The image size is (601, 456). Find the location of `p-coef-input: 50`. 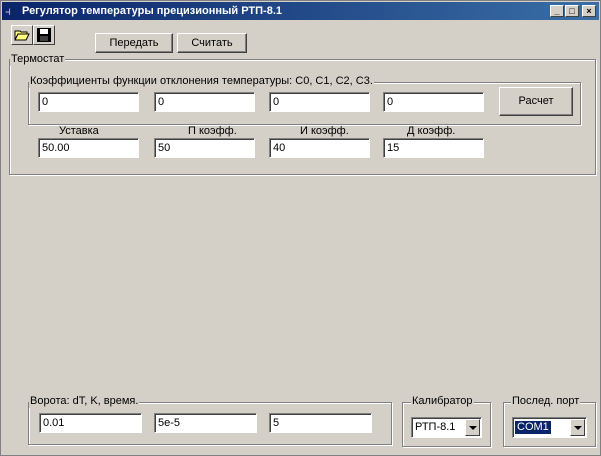

p-coef-input: 50 is located at coordinates (204, 148).